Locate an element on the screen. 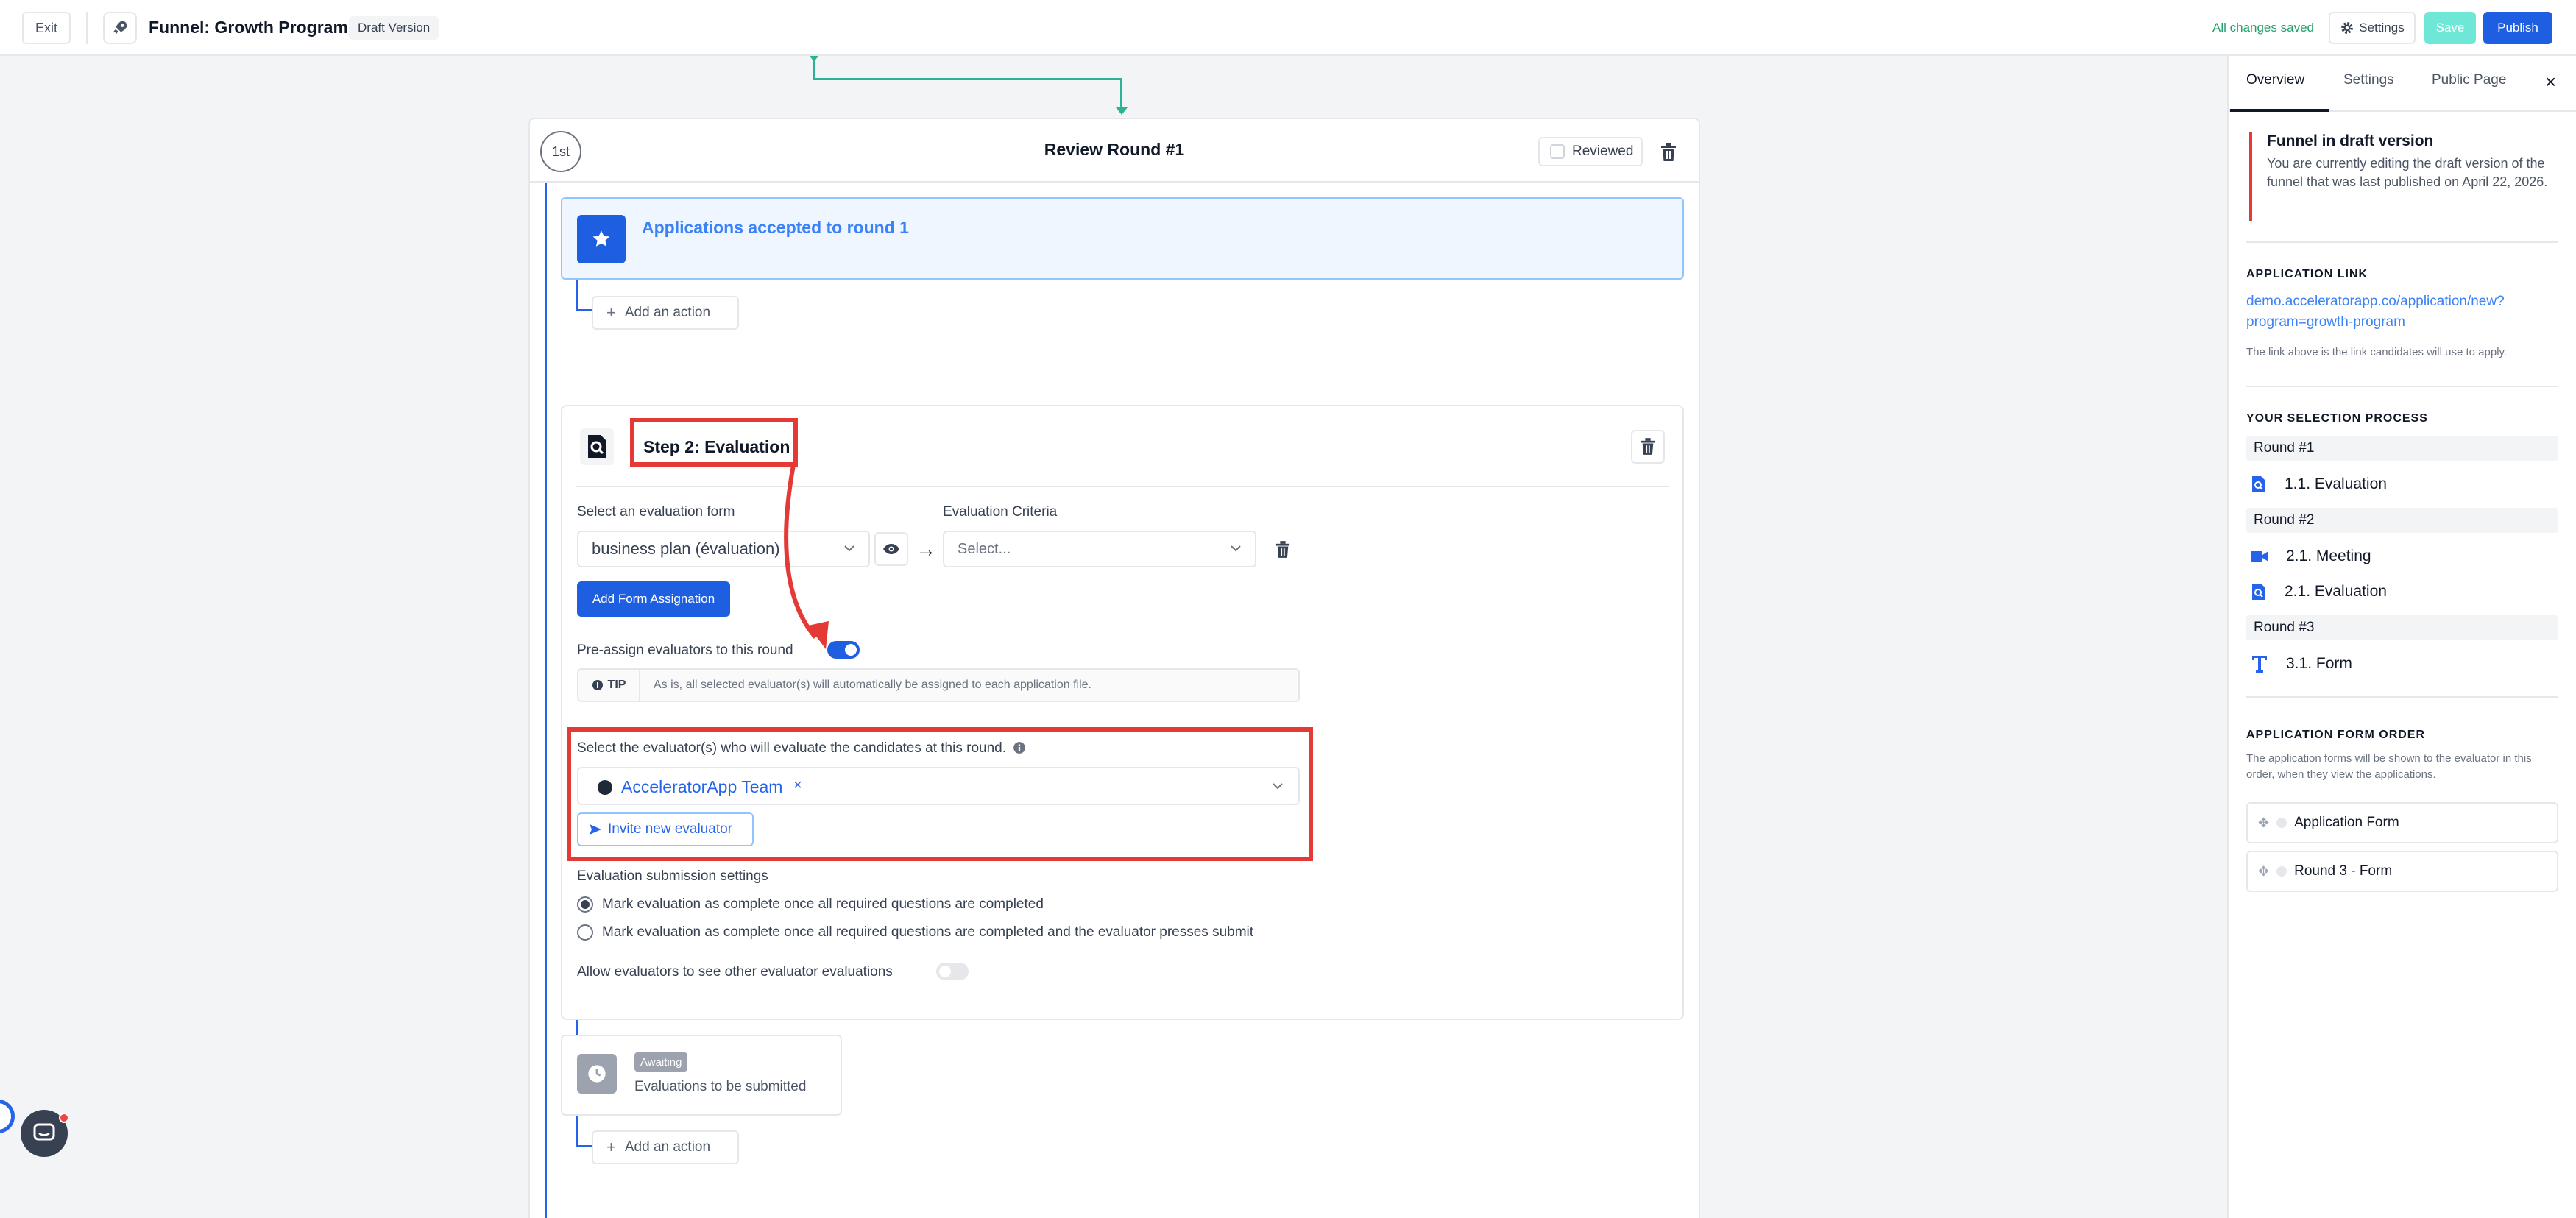  arrow-right-icon: → is located at coordinates (926, 549).